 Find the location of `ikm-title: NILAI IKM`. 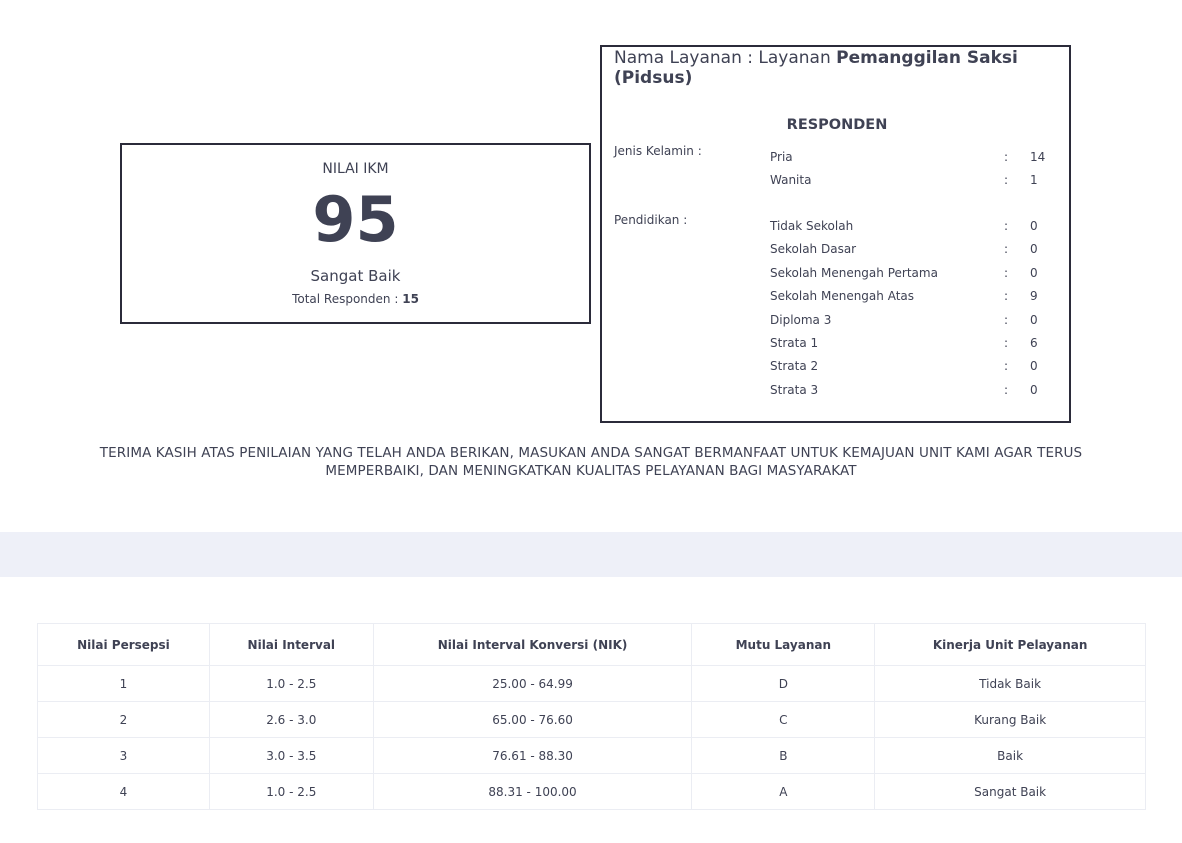

ikm-title: NILAI IKM is located at coordinates (355, 169).